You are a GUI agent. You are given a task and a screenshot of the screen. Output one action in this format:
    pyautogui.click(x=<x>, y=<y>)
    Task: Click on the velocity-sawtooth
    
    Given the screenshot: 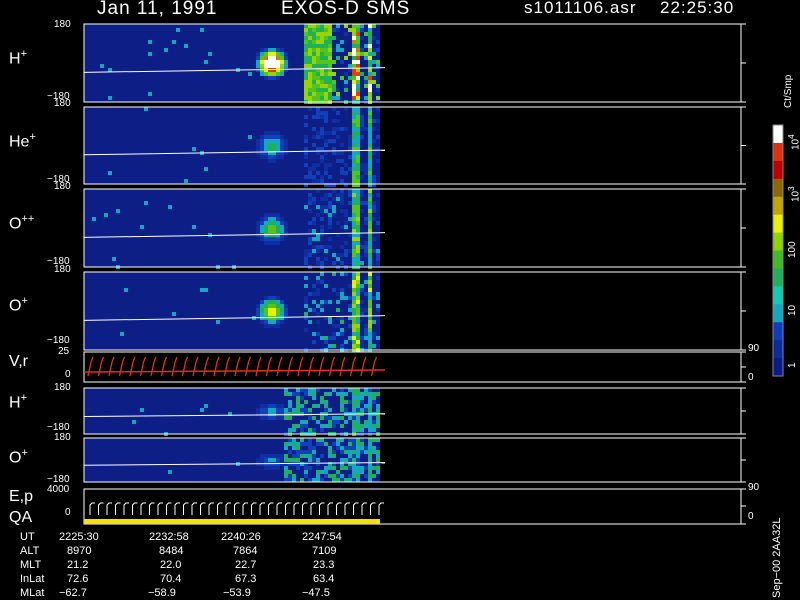 What is the action you would take?
    pyautogui.click(x=290, y=366)
    